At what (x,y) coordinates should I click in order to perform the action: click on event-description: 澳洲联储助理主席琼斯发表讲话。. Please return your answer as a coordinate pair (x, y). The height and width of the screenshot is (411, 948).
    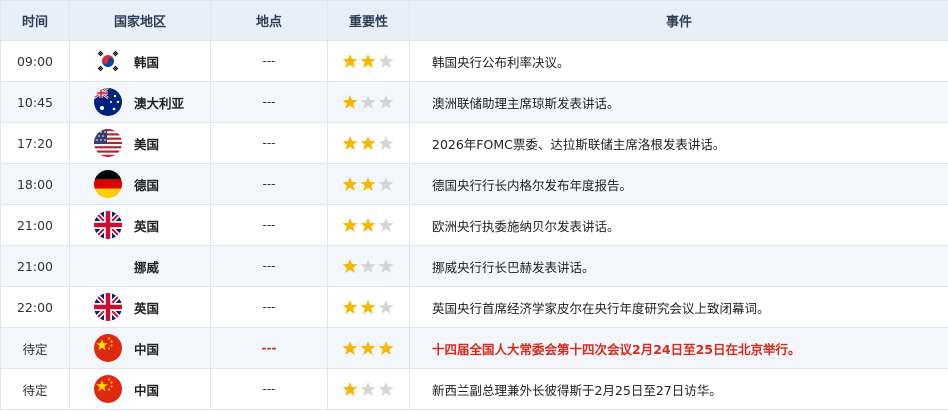
    Looking at the image, I should click on (678, 102).